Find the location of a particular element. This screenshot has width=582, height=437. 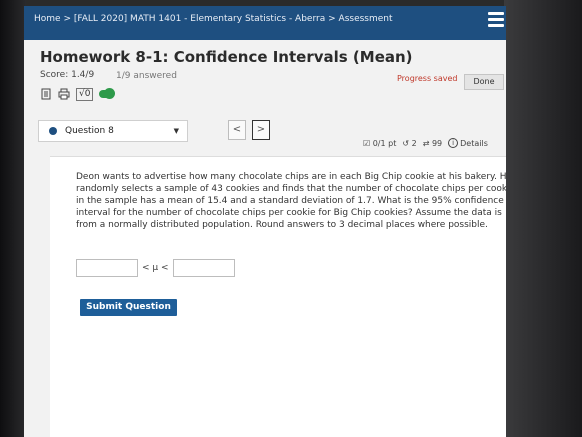

lower-bound-input is located at coordinates (107, 268).